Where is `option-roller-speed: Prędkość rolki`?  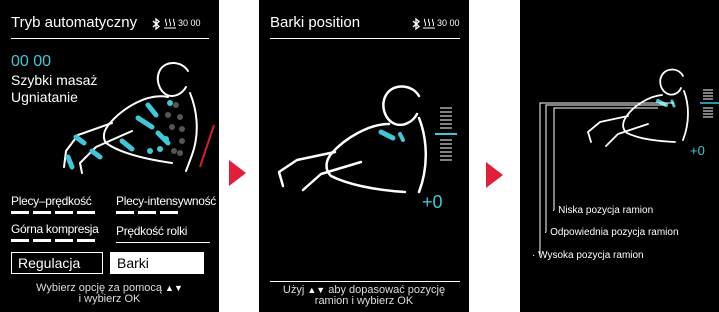 option-roller-speed: Prędkość rolki is located at coordinates (151, 231).